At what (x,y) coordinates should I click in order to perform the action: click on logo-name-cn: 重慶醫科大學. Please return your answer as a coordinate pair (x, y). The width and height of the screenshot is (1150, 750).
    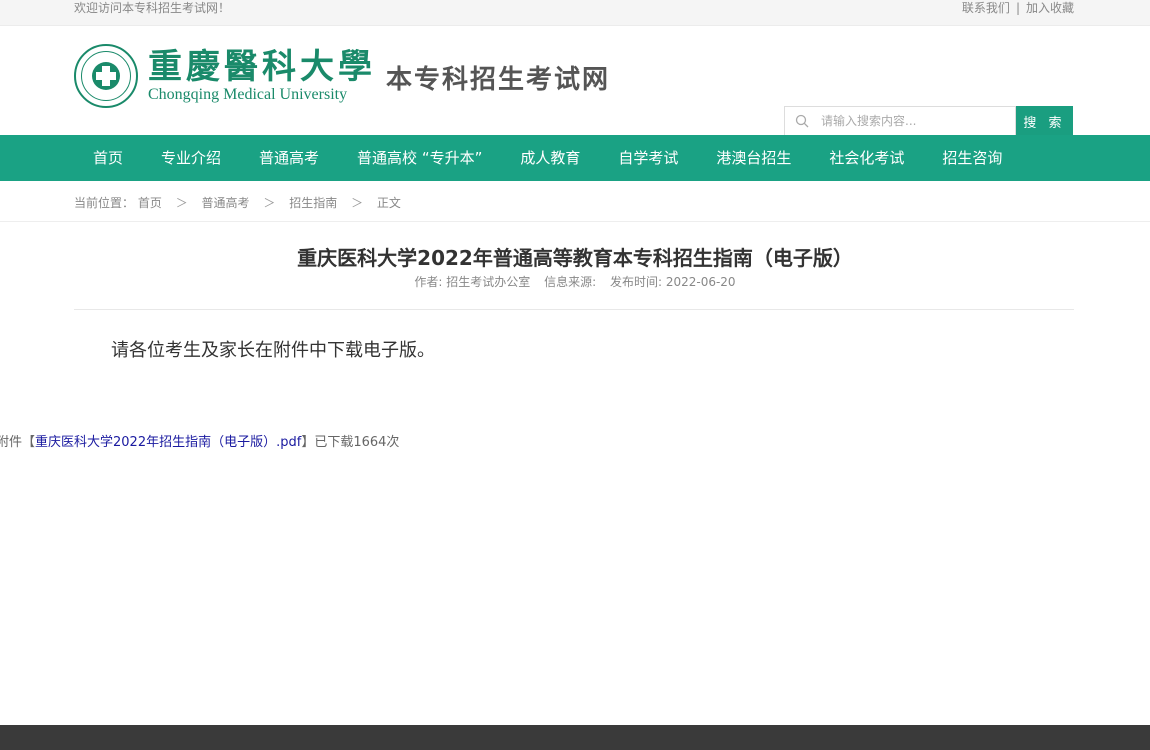
    Looking at the image, I should click on (262, 67).